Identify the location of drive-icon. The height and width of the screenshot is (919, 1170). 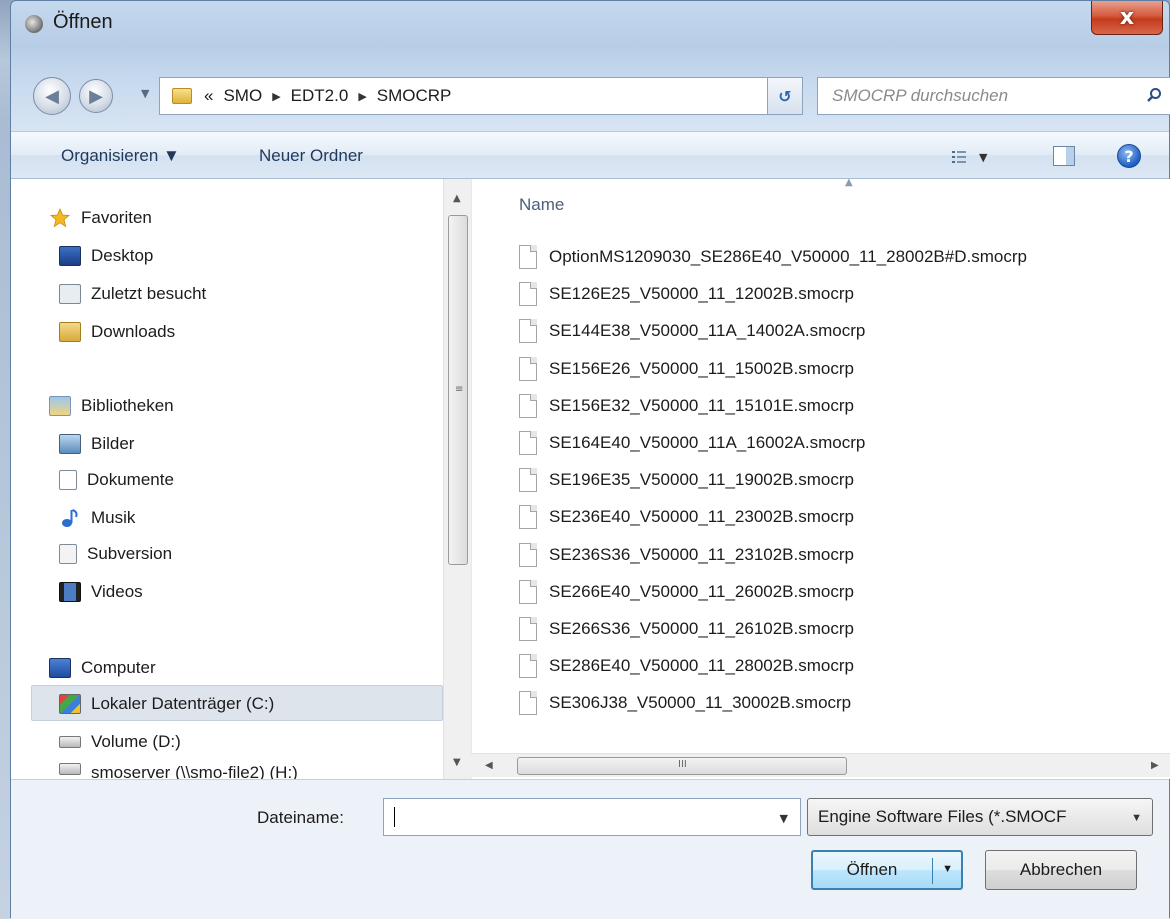
(70, 742).